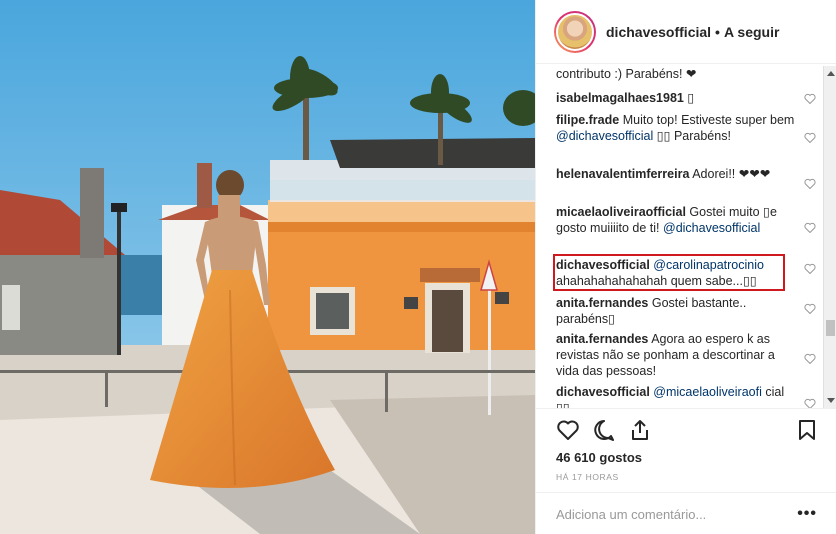 The width and height of the screenshot is (836, 534). I want to click on comment-icon, so click(604, 430).